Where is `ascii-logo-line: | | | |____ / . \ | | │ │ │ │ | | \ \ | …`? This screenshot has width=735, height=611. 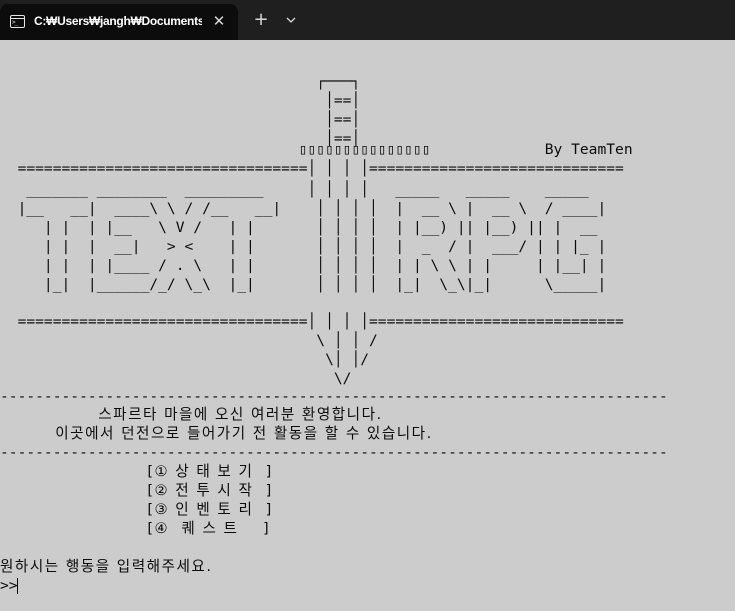 ascii-logo-line: | | | |____ / . \ | | │ │ │ │ | | \ \ | … is located at coordinates (303, 265).